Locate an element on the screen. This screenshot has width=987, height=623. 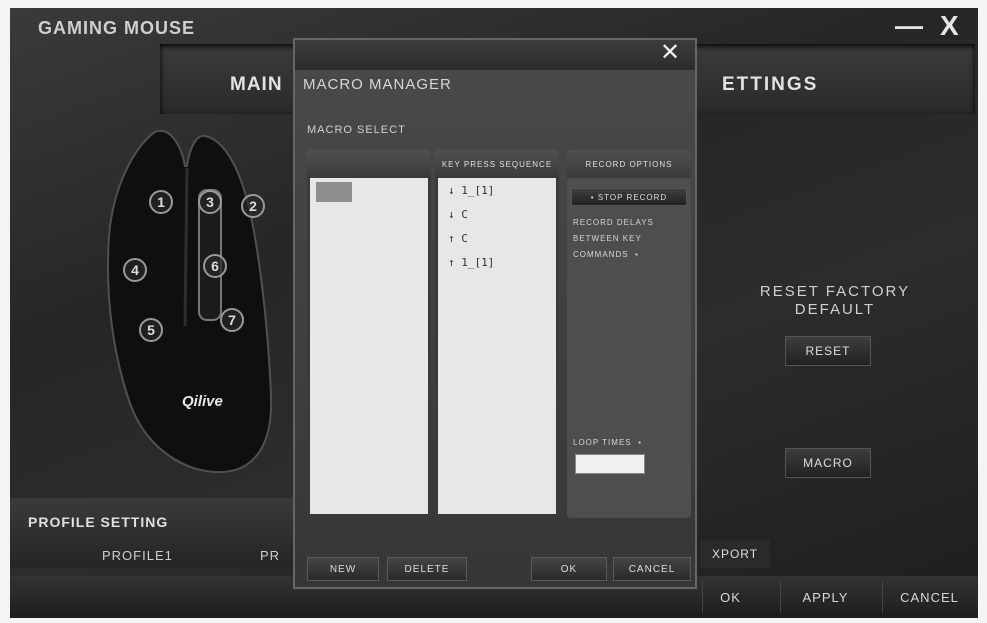
export-button: XPORT is located at coordinates (735, 554).